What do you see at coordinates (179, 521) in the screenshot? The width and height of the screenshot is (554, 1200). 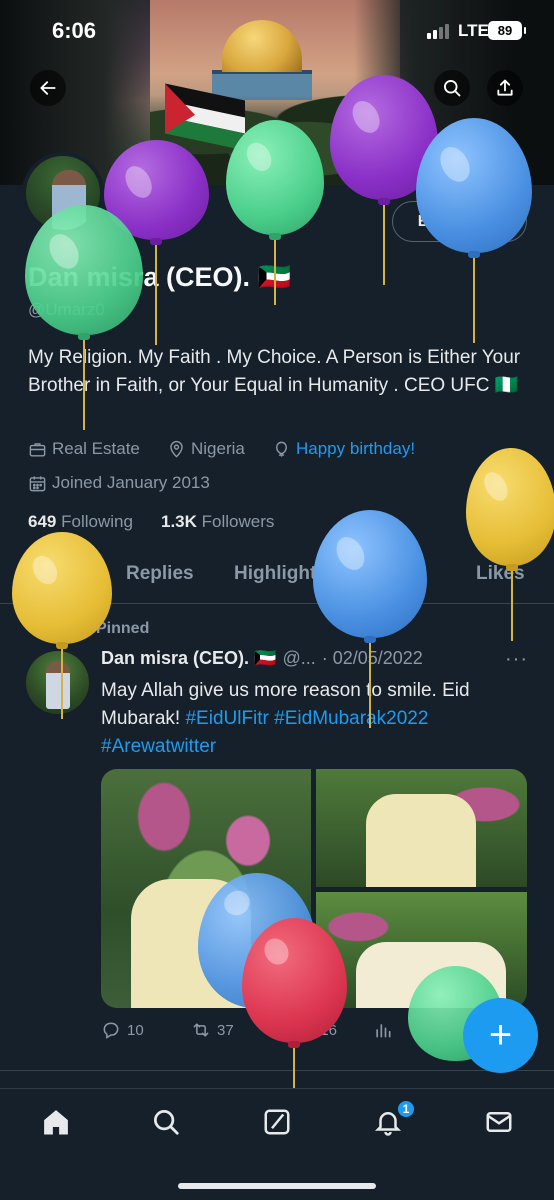 I see `followers-count: 1.3K` at bounding box center [179, 521].